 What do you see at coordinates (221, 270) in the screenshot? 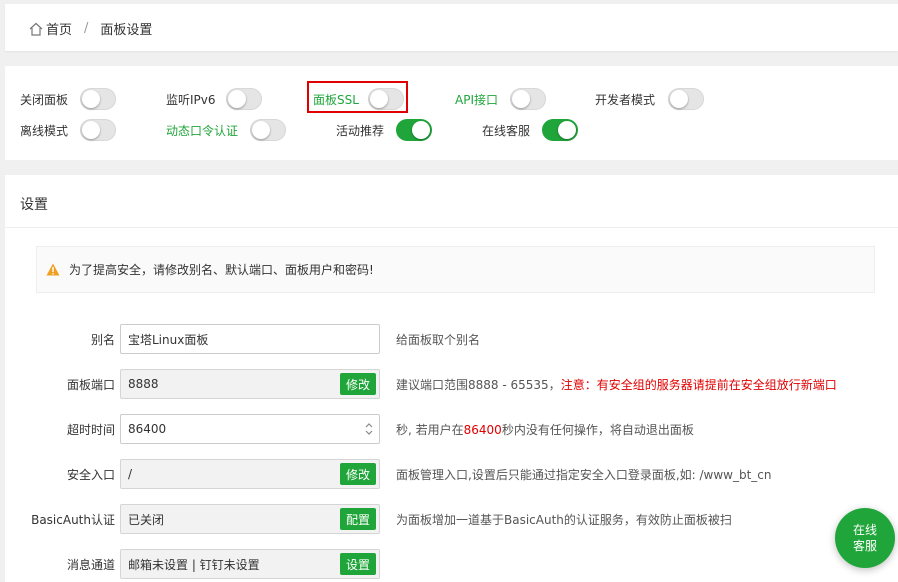
I see `alert-text: 为了提高安全，请修改别名、默认端口、面板用户和密码!` at bounding box center [221, 270].